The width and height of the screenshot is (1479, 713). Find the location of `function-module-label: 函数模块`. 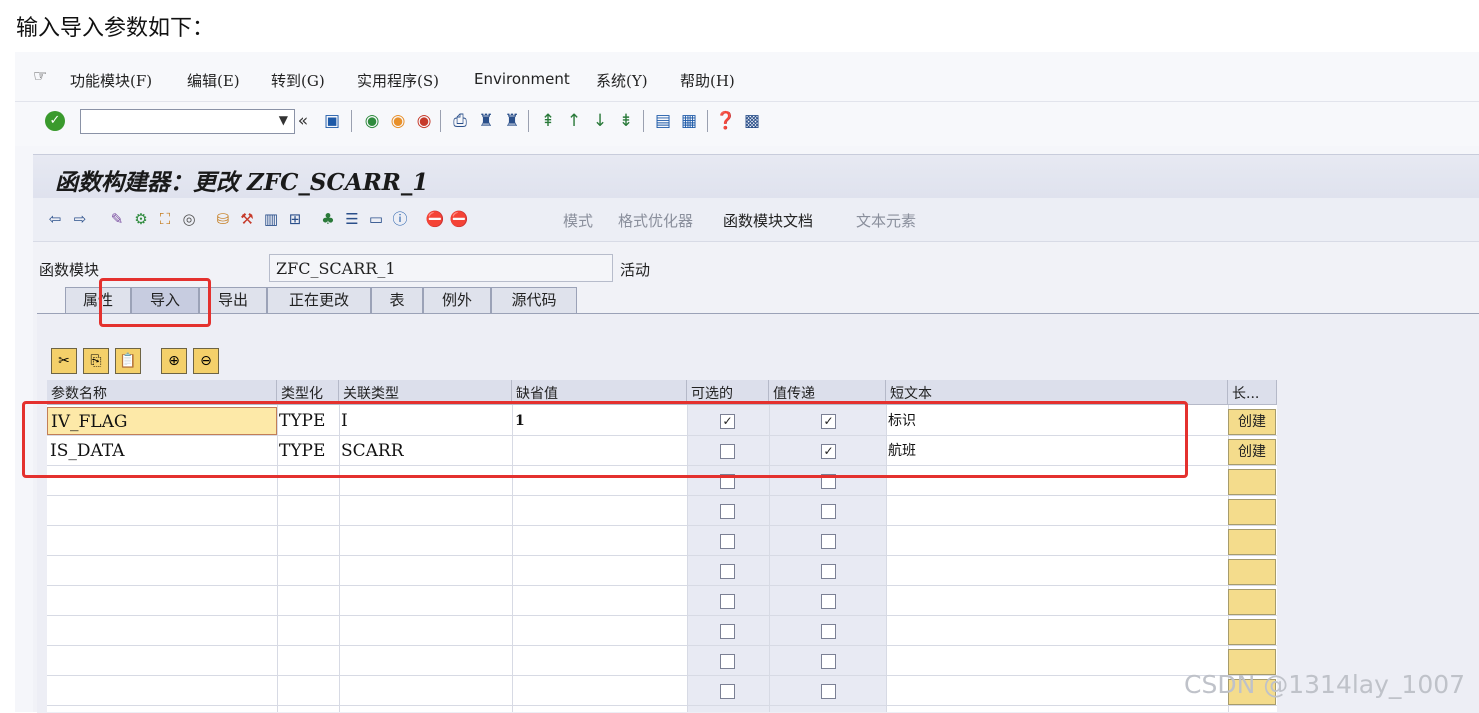

function-module-label: 函数模块 is located at coordinates (69, 270).